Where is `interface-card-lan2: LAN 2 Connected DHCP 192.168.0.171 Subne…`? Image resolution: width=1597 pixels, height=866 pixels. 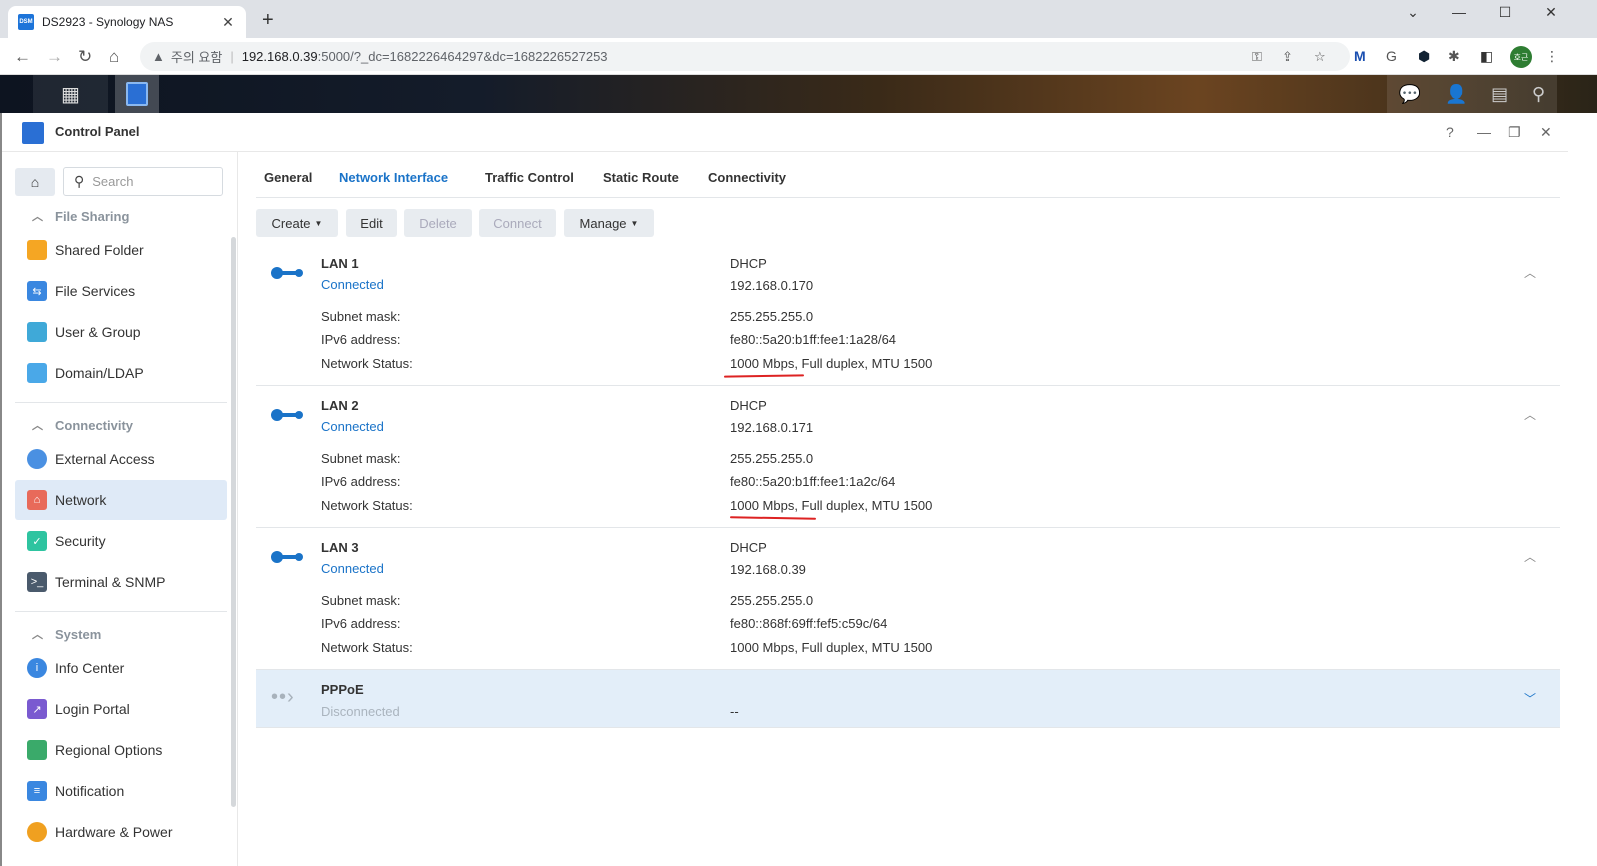
interface-card-lan2: LAN 2 Connected DHCP 192.168.0.171 Subne… is located at coordinates (908, 457).